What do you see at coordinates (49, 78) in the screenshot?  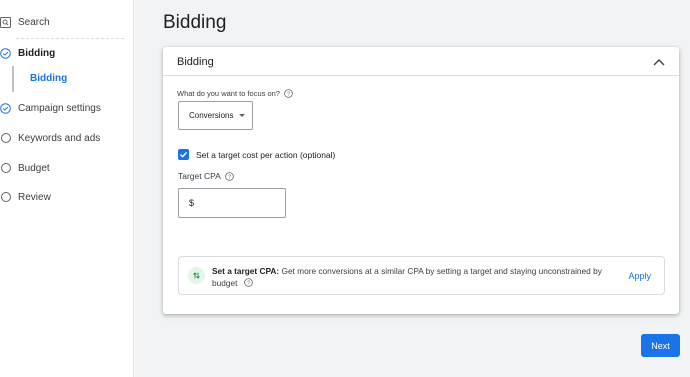 I see `sidebar-subitem-label: Bidding` at bounding box center [49, 78].